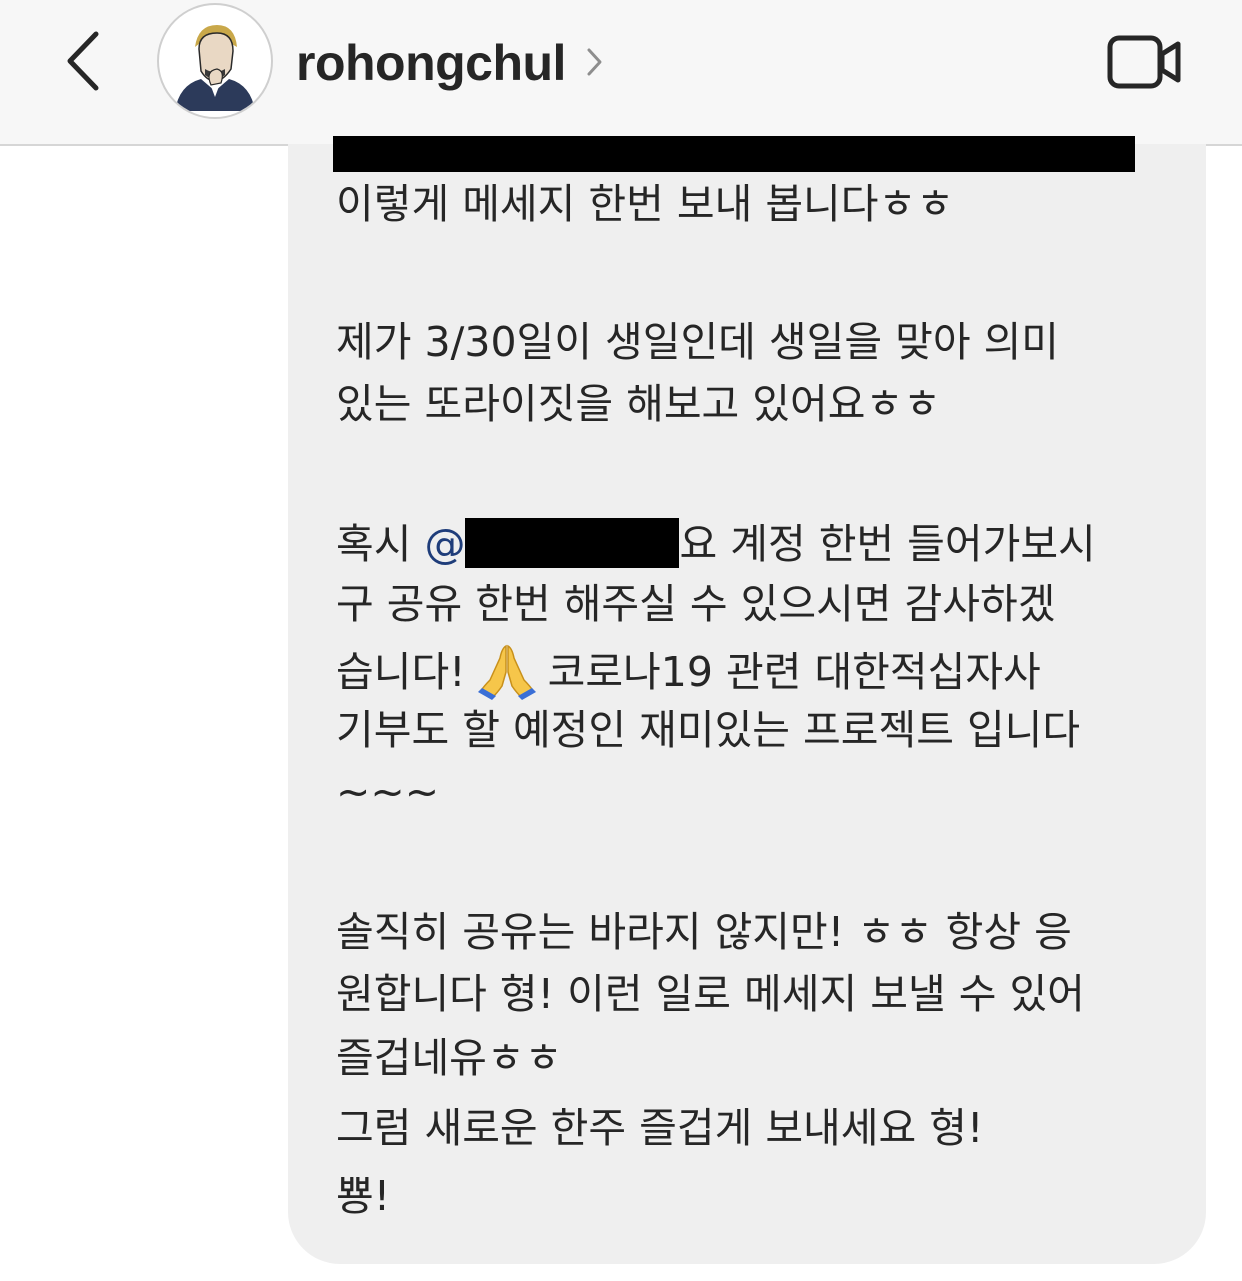 Image resolution: width=1242 pixels, height=1281 pixels. What do you see at coordinates (887, 544) in the screenshot?
I see `message-text: 요 계정 한번 들어가보시` at bounding box center [887, 544].